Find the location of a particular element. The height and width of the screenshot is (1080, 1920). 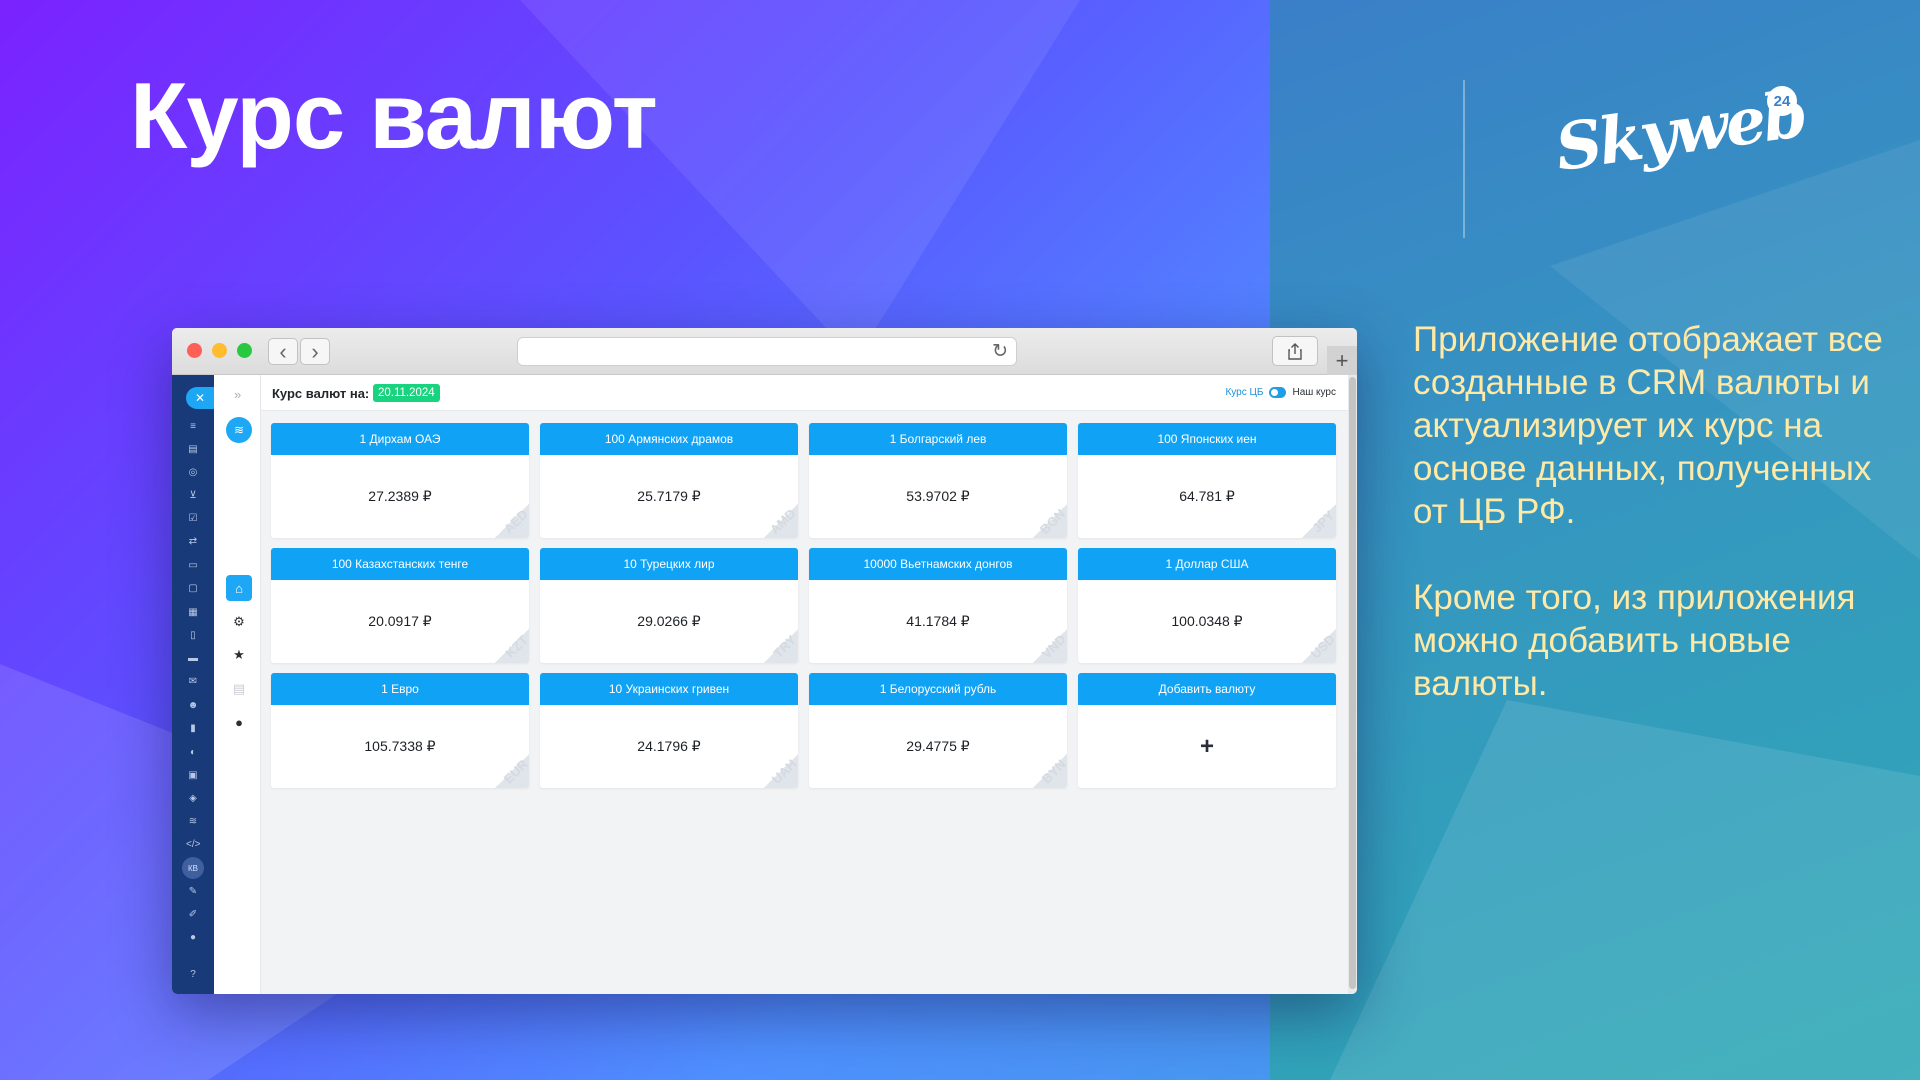

currency-name: 100 Казахстанских тенге is located at coordinates (400, 564).